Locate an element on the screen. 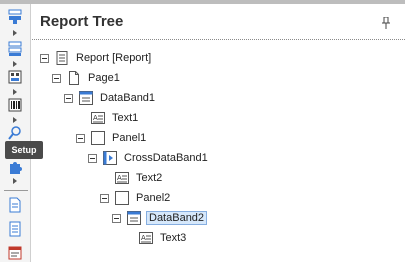 This screenshot has height=262, width=405. tree-node-label: DataBand2 is located at coordinates (177, 218).